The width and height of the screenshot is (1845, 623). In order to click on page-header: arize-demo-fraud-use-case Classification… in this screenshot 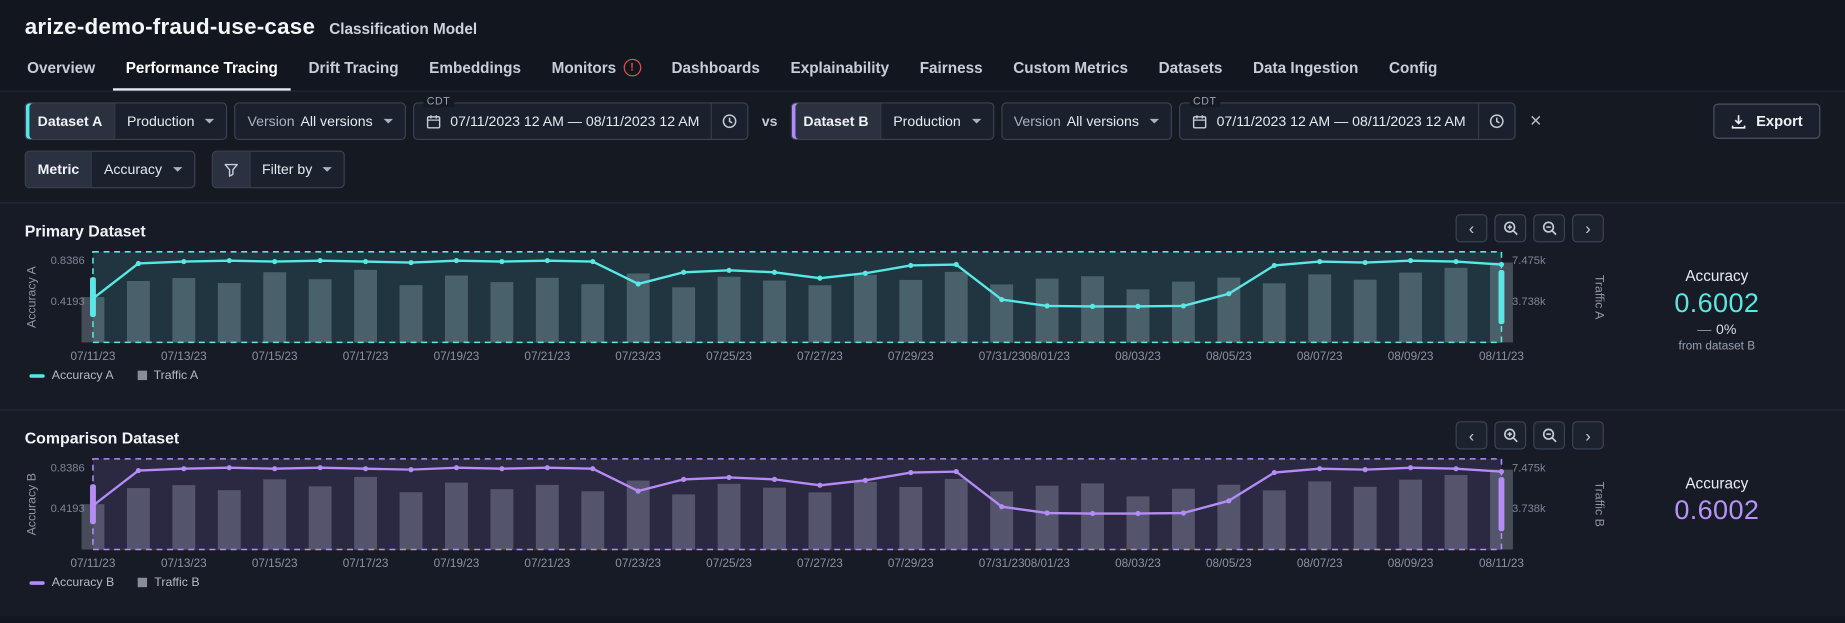, I will do `click(922, 20)`.